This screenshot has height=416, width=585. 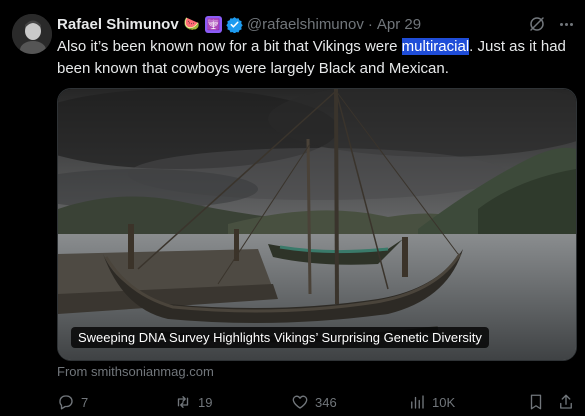 I want to click on reply-button: 7, so click(x=72, y=402).